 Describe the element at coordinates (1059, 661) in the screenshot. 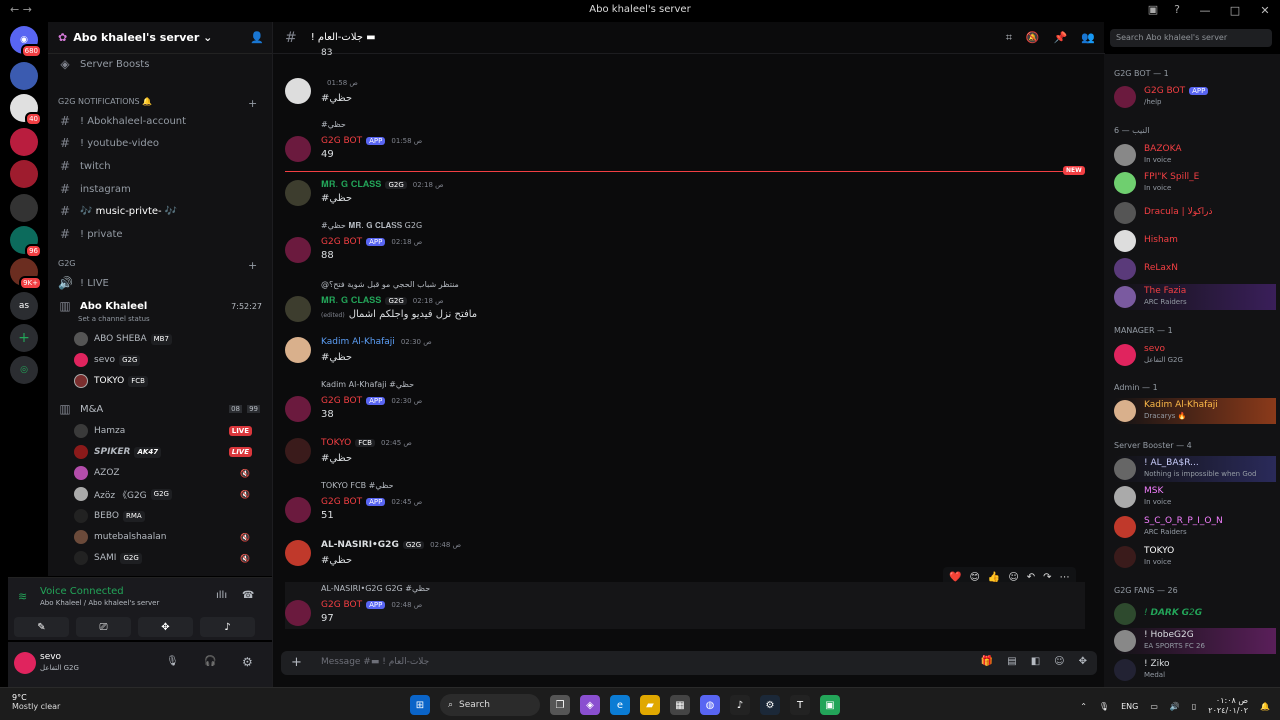

I see `emoji-icon: ☺` at that location.